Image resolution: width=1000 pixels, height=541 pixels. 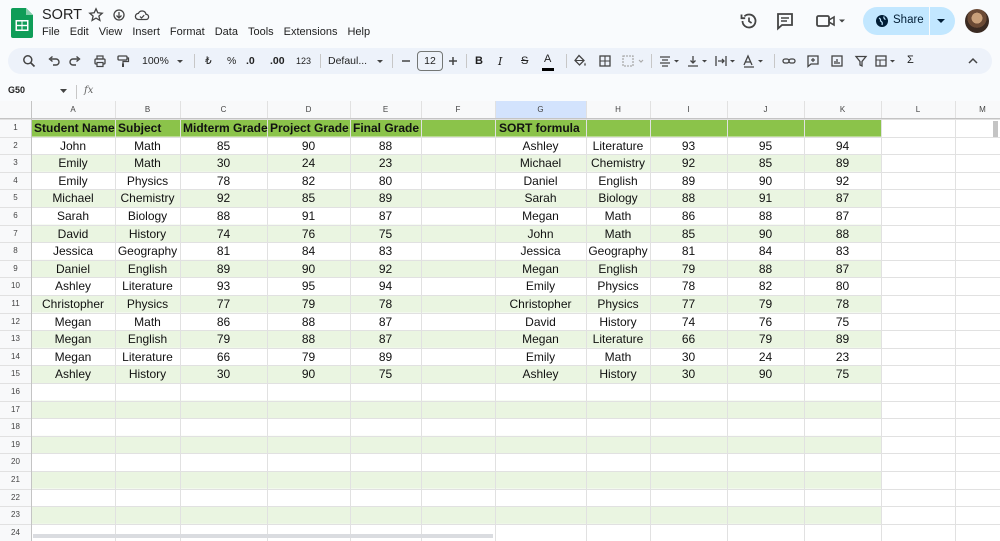 I want to click on row-header: 13, so click(x=15, y=339).